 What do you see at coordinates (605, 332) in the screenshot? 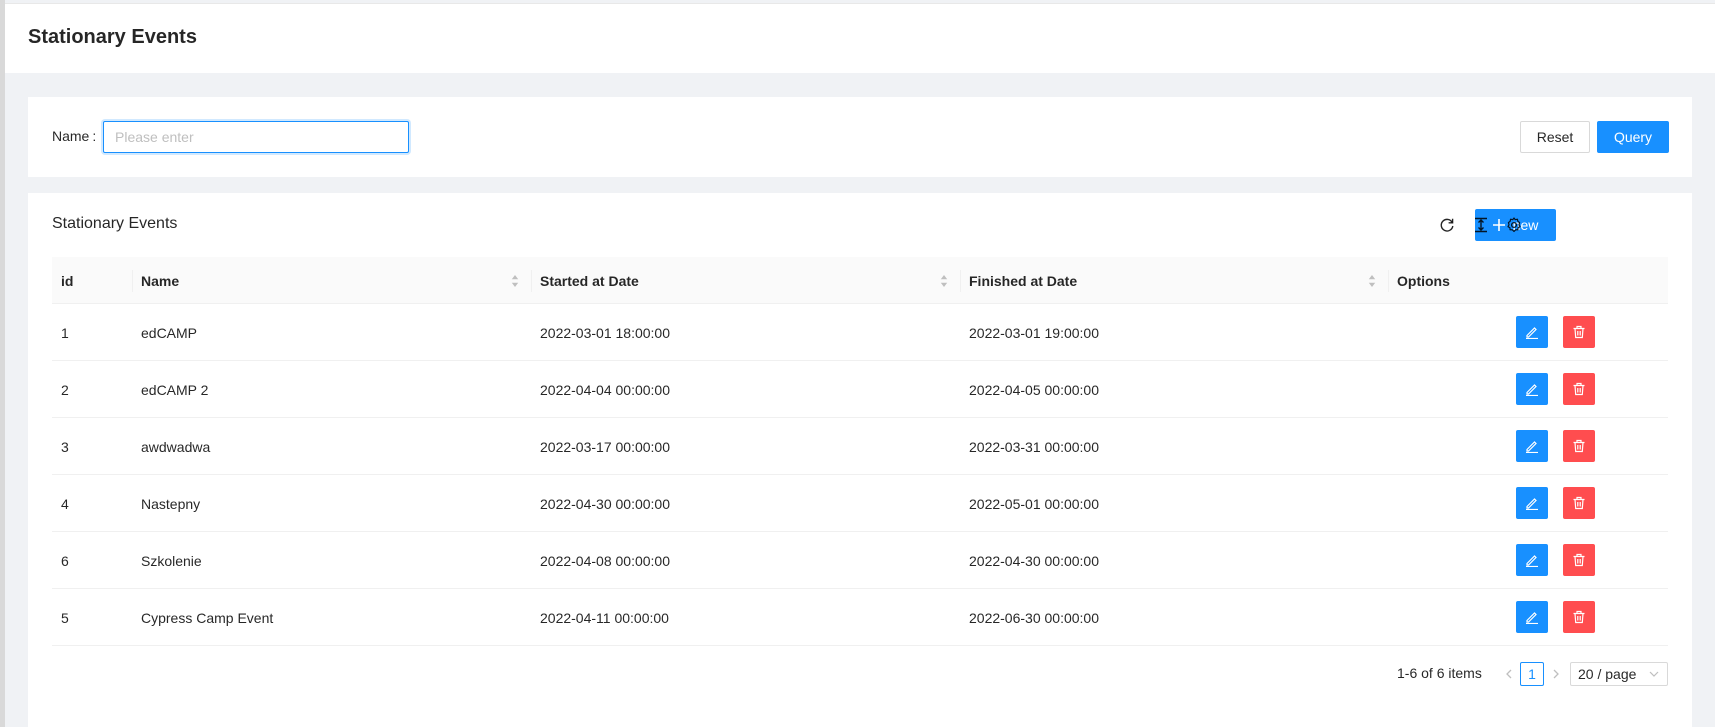
I see `cell-started-at: 2022-03-01 18:00:00` at bounding box center [605, 332].